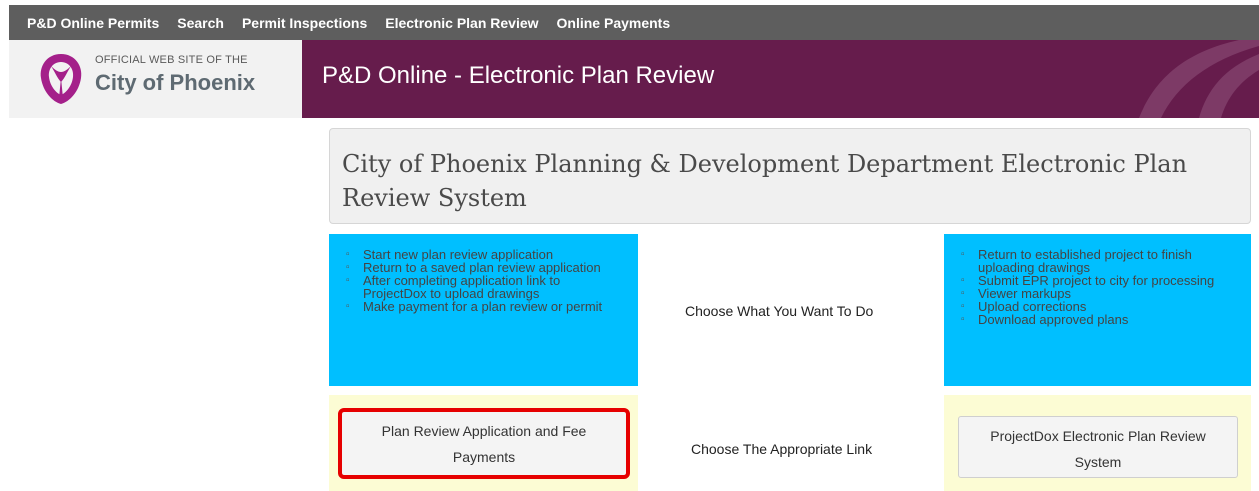 This screenshot has height=491, width=1259. What do you see at coordinates (461, 23) in the screenshot?
I see `nav-electronic-plan-review: Electronic Plan Review` at bounding box center [461, 23].